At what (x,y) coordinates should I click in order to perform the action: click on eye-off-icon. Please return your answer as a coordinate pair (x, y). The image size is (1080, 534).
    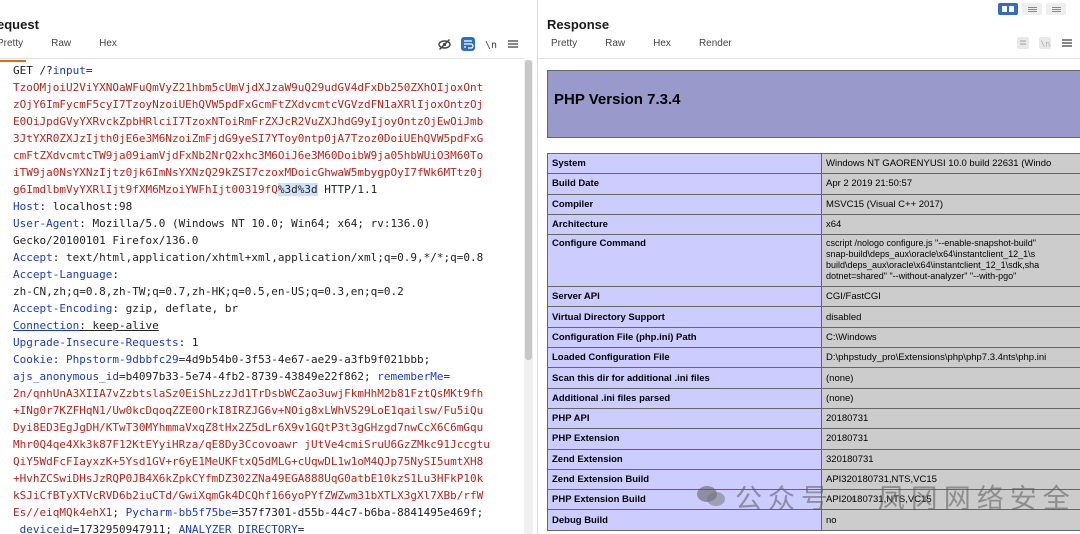
    Looking at the image, I should click on (444, 44).